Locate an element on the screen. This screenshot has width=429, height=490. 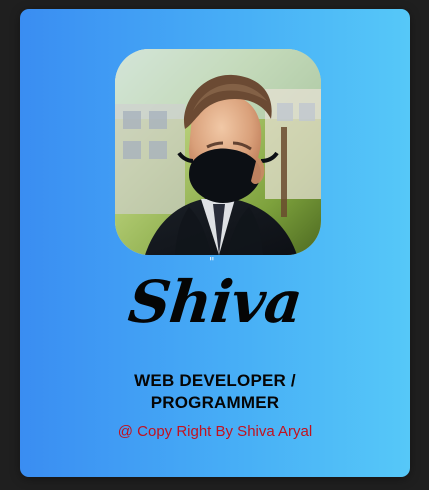
copyright-text: @ Copy Right By Shiva Aryal is located at coordinates (215, 431).